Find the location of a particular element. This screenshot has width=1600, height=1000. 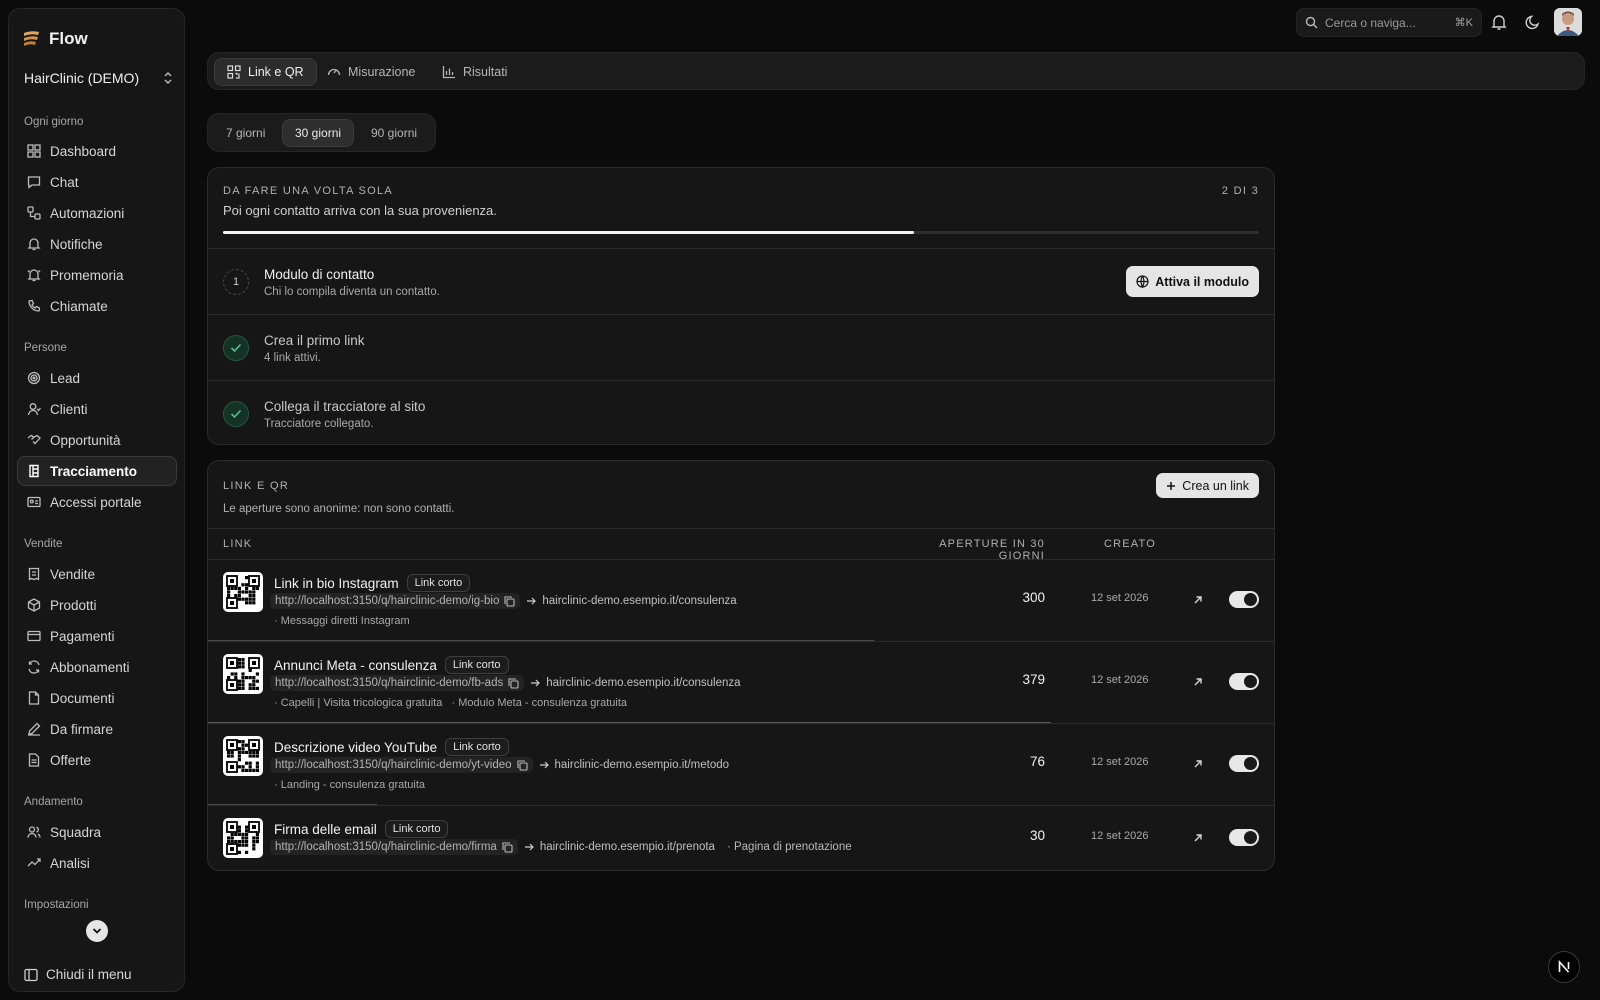

tab-risultati: Risultati is located at coordinates (474, 72).